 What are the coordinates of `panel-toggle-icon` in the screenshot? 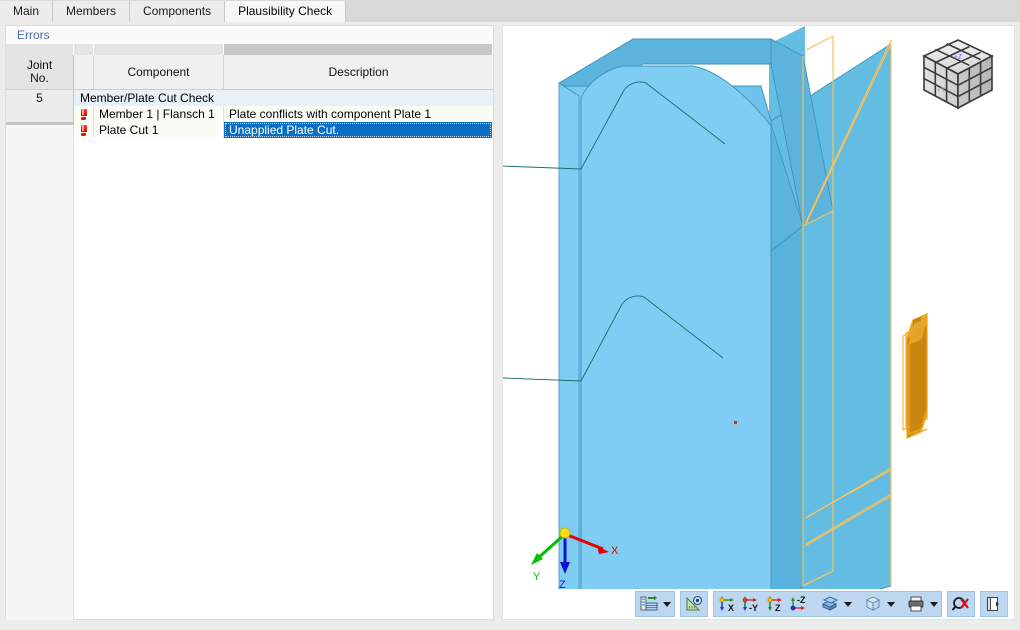 It's located at (994, 604).